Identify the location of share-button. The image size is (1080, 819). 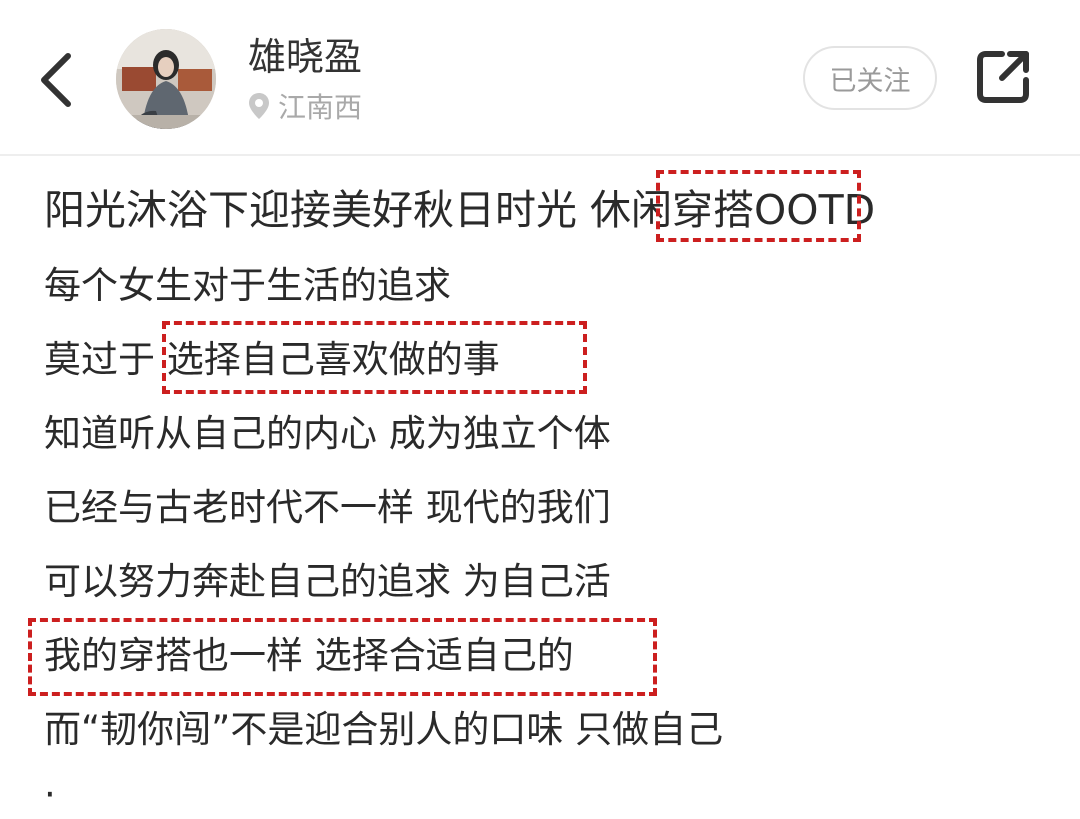
(1003, 77).